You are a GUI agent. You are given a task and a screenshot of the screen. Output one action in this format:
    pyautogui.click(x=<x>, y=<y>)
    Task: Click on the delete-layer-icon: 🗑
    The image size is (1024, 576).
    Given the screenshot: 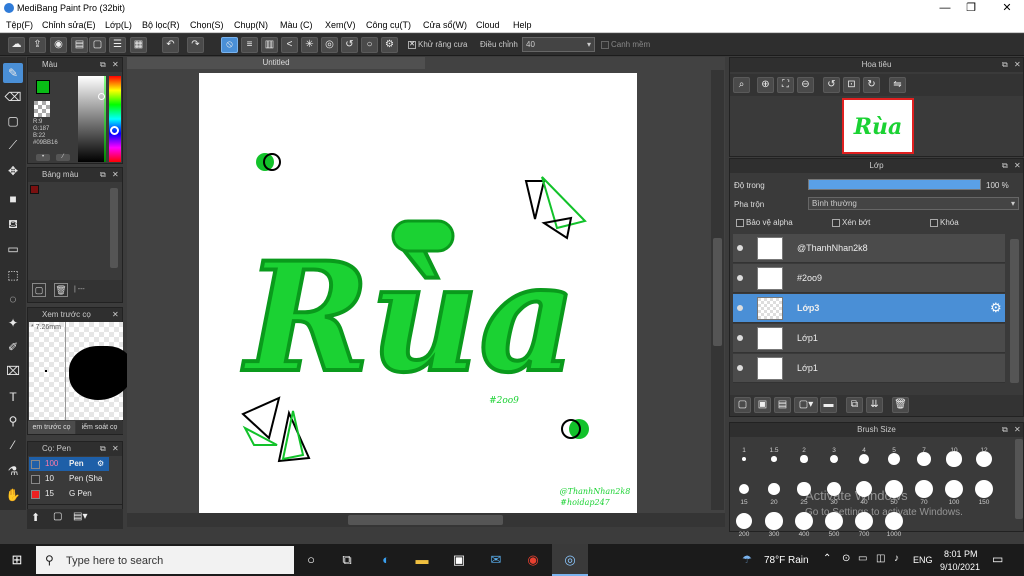 What is the action you would take?
    pyautogui.click(x=900, y=405)
    